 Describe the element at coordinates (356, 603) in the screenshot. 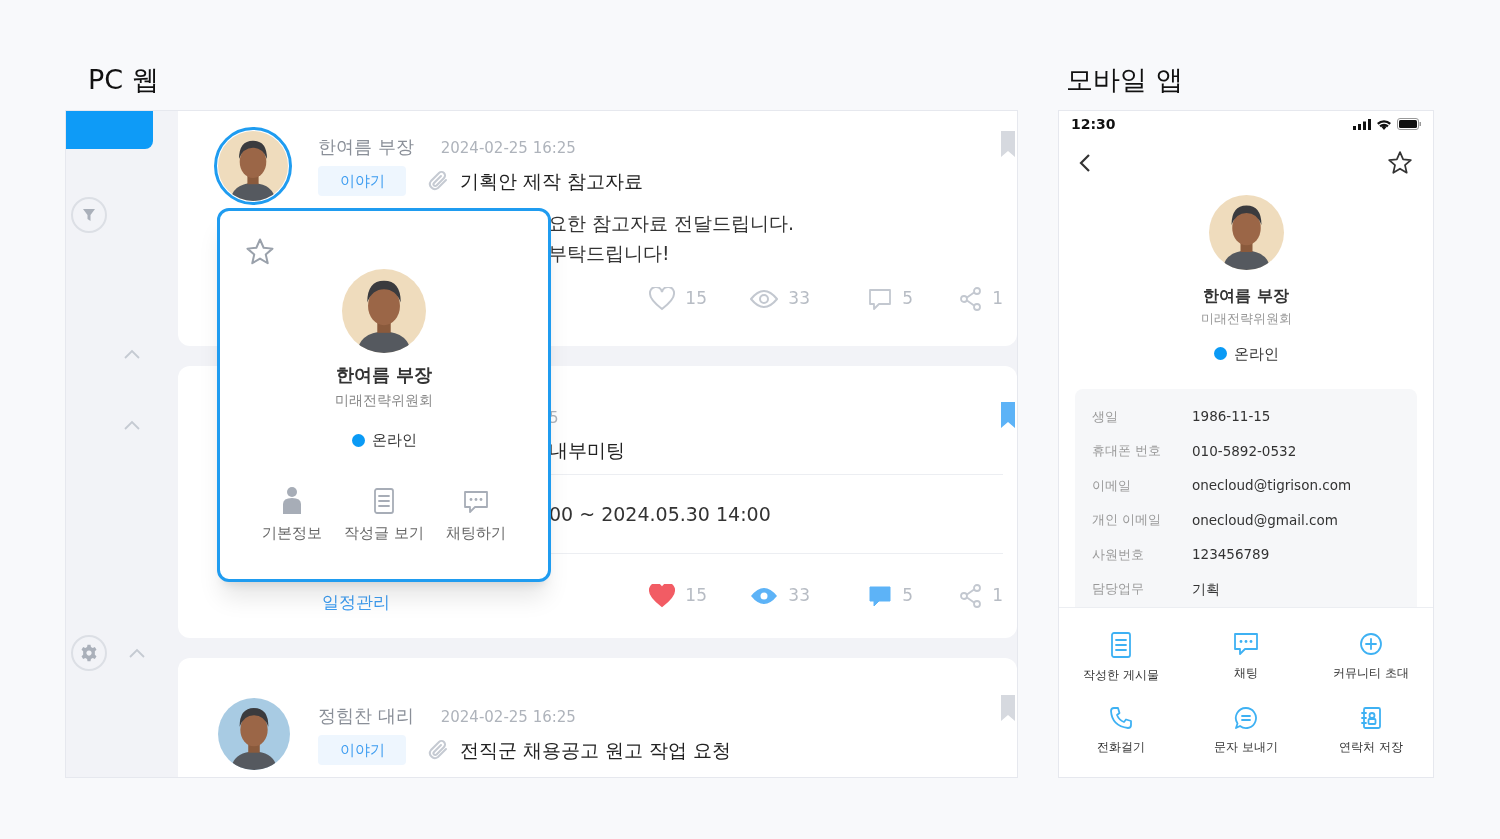

I see `category-tag: 일정관리` at that location.